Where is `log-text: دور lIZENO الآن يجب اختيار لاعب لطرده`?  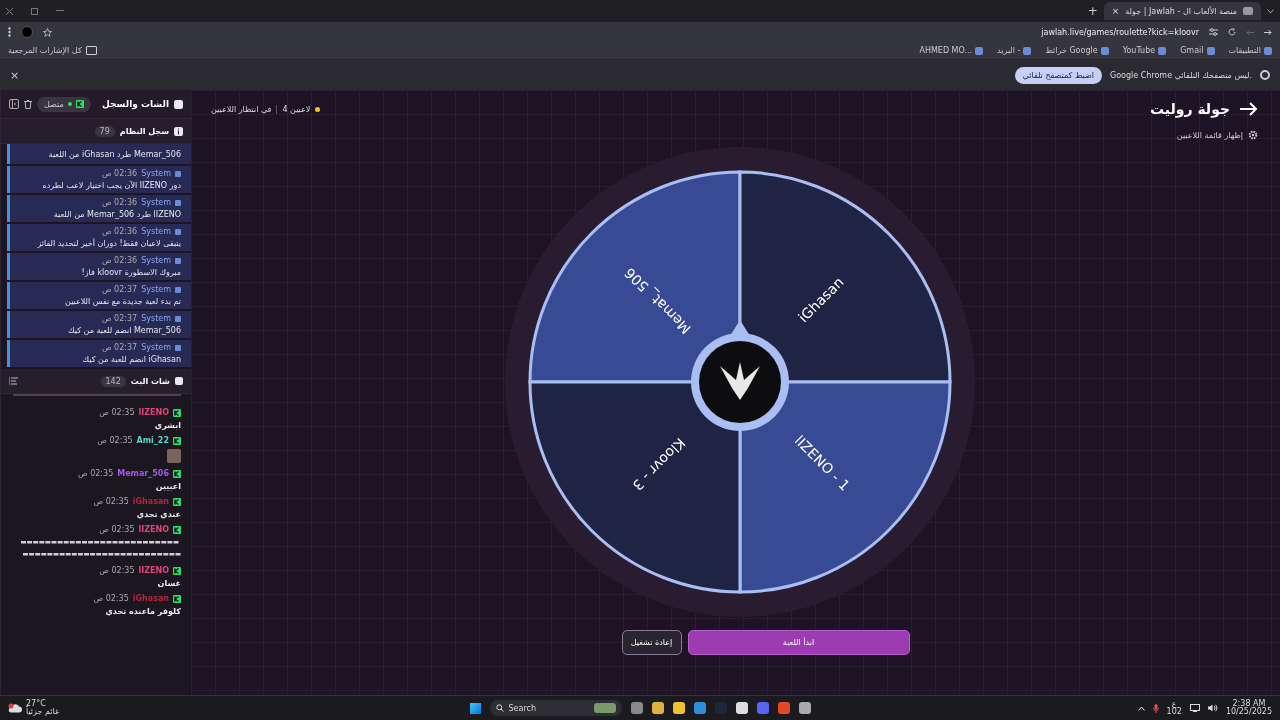 log-text: دور lIZENO الآن يجب اختيار لاعب لطرده is located at coordinates (111, 185).